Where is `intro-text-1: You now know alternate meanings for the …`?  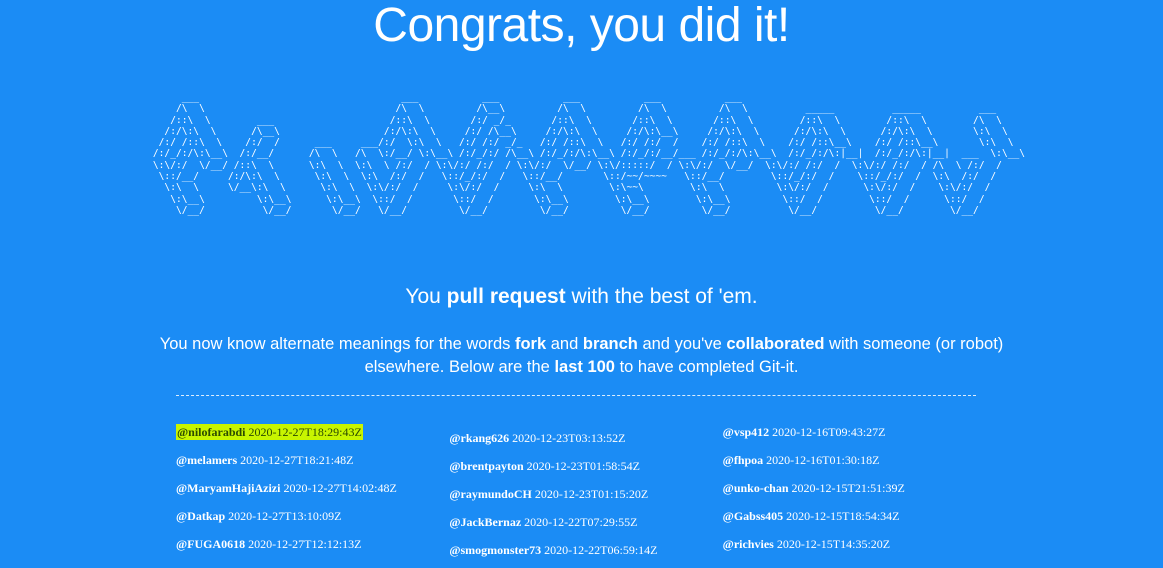 intro-text-1: You now know alternate meanings for the … is located at coordinates (337, 344).